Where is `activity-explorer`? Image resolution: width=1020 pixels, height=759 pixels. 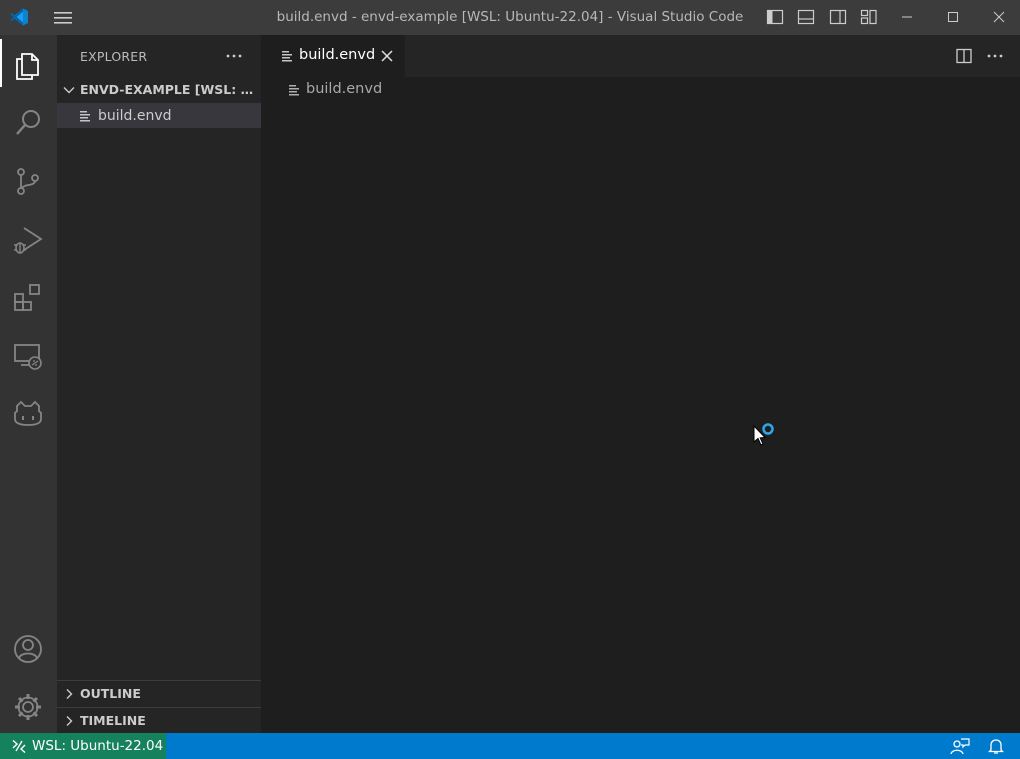
activity-explorer is located at coordinates (28, 63).